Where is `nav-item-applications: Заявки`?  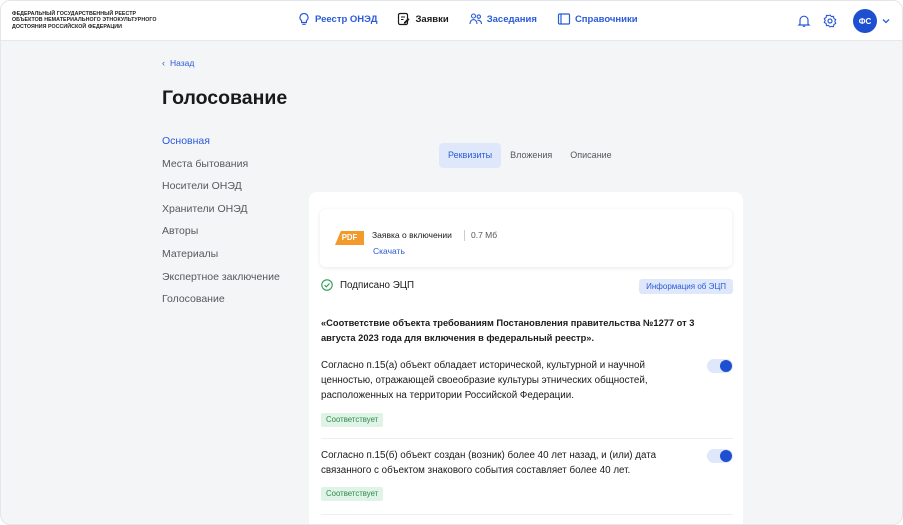
nav-item-applications: Заявки is located at coordinates (423, 19).